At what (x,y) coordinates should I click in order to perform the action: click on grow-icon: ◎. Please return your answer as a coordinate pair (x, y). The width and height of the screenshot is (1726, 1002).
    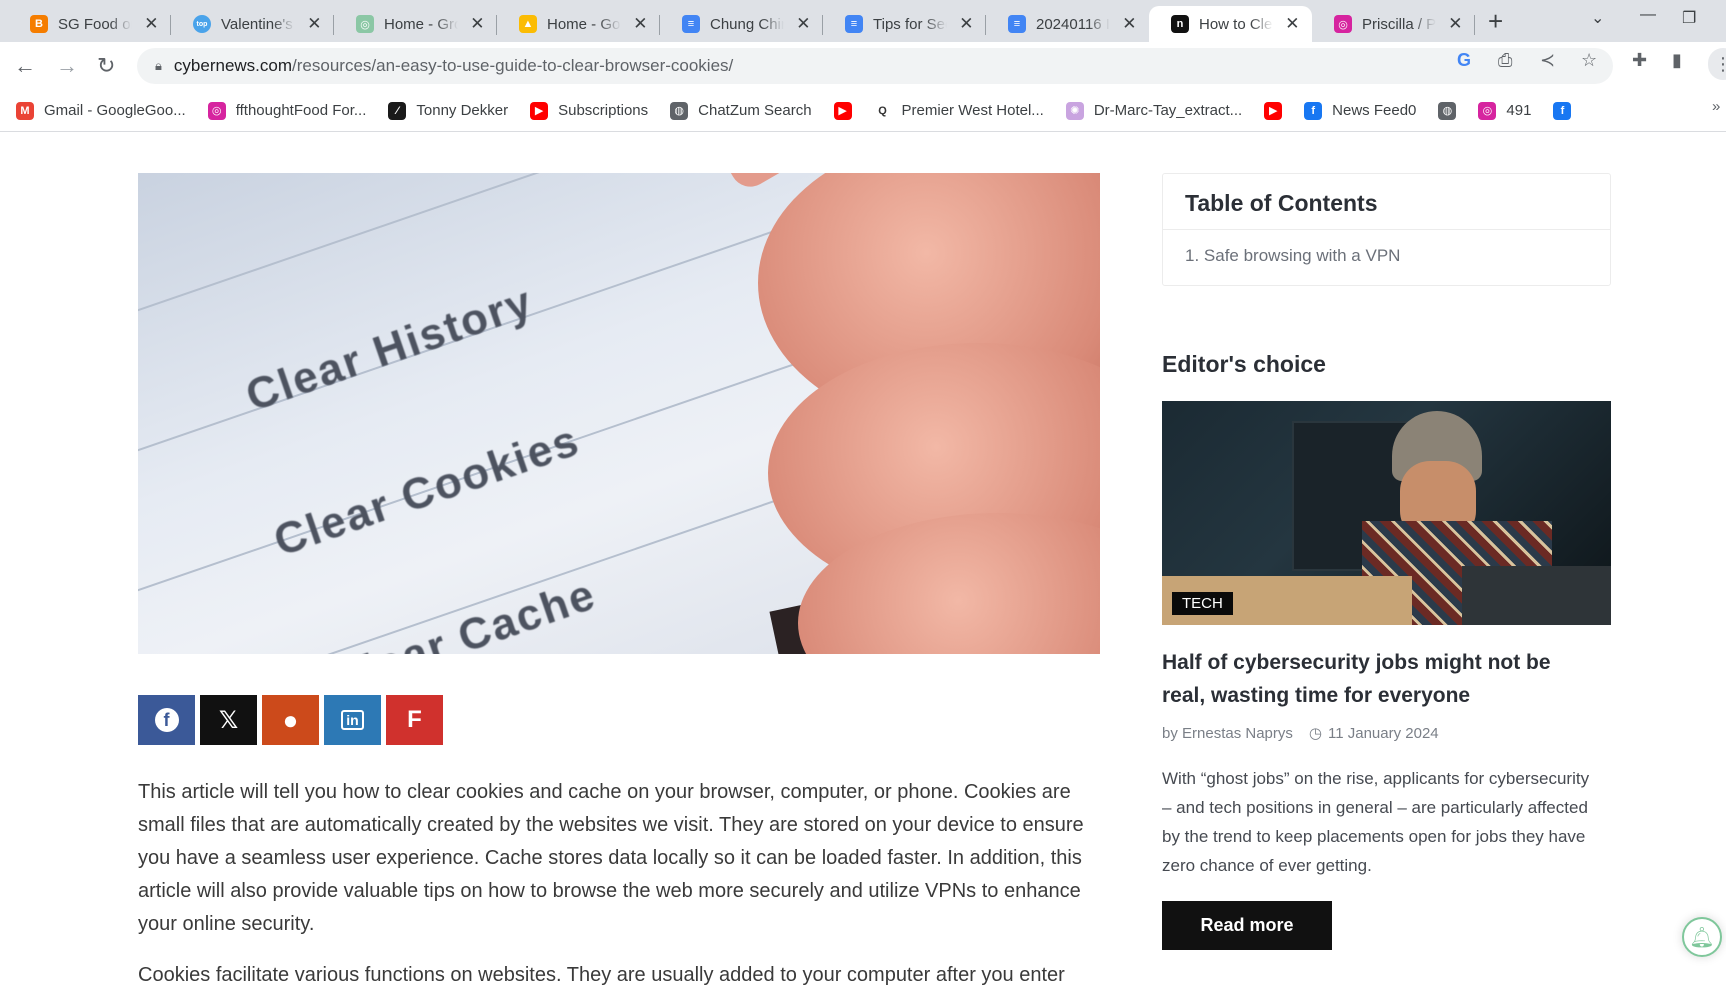
    Looking at the image, I should click on (365, 24).